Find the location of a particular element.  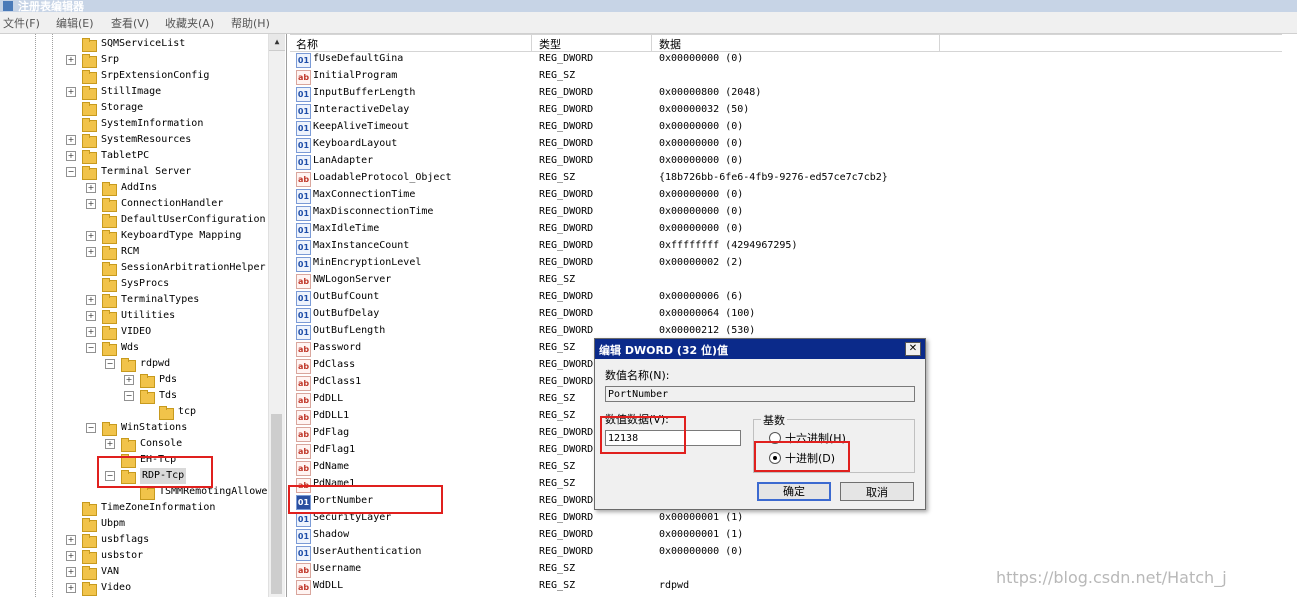

column-header-type: 类型 is located at coordinates (550, 44).